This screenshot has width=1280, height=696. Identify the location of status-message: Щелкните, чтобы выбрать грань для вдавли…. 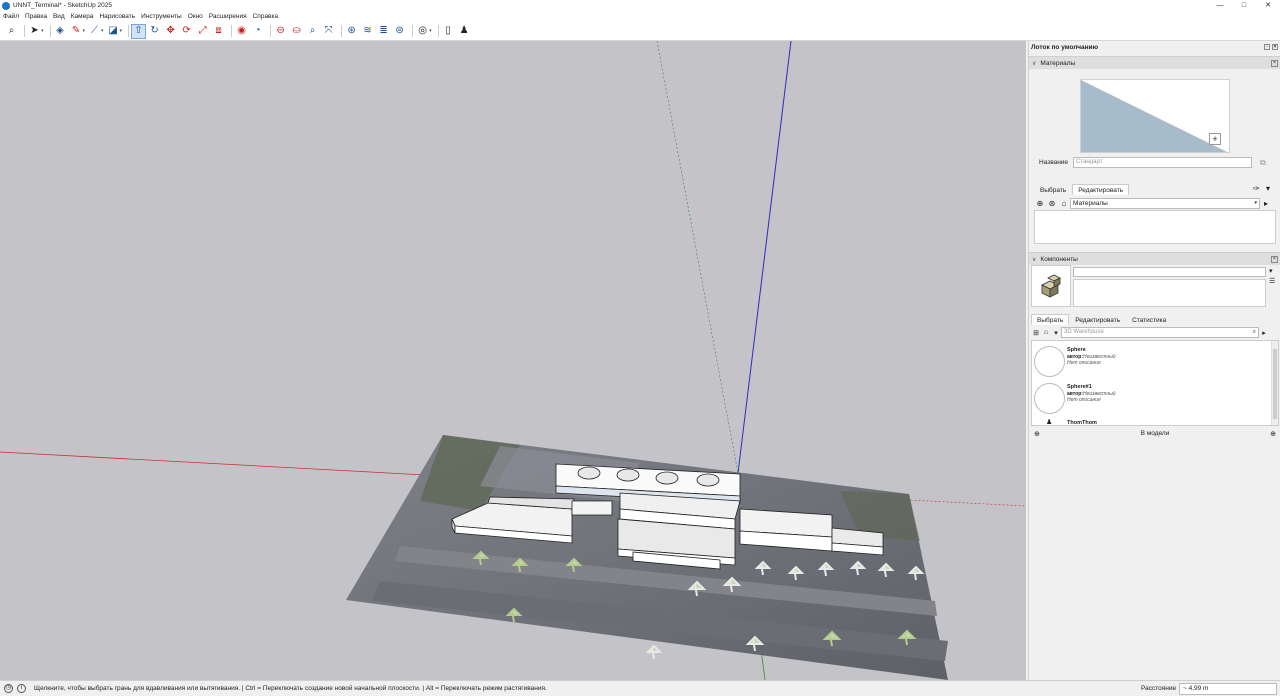
(290, 688).